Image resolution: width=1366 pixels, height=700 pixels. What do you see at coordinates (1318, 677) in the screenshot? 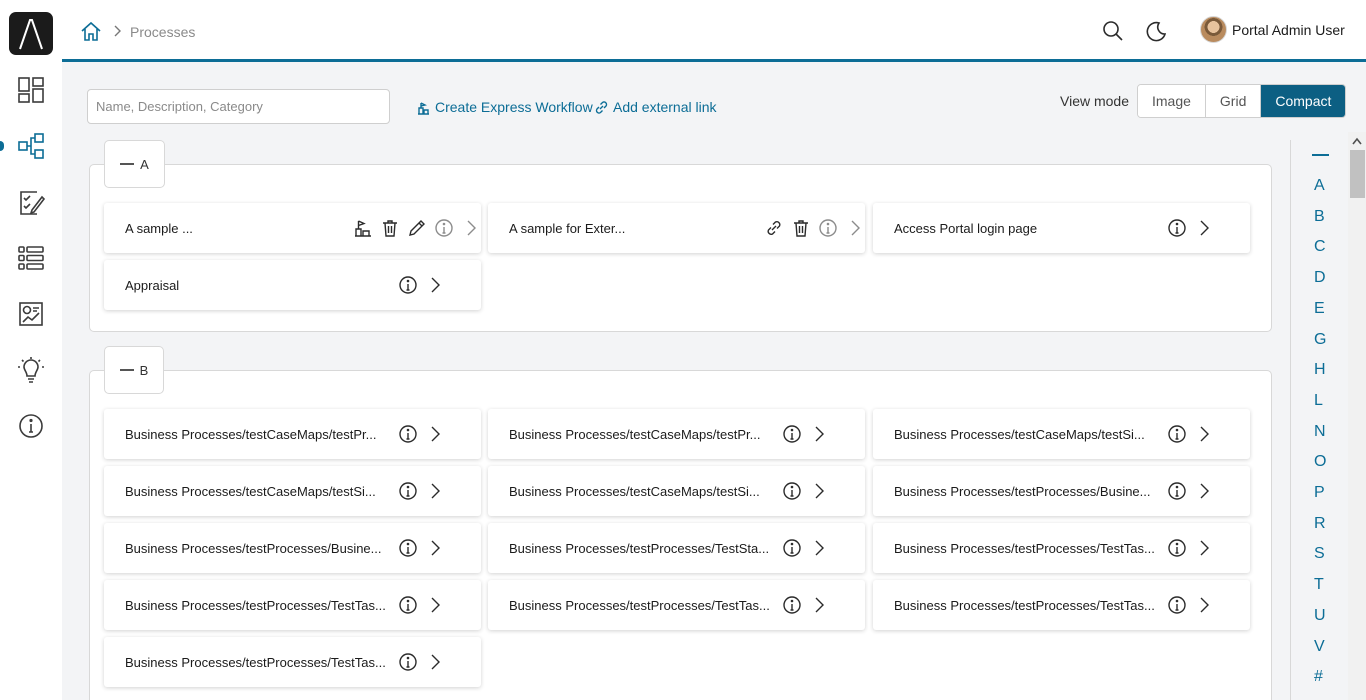
I see `alphabet-letter: #` at bounding box center [1318, 677].